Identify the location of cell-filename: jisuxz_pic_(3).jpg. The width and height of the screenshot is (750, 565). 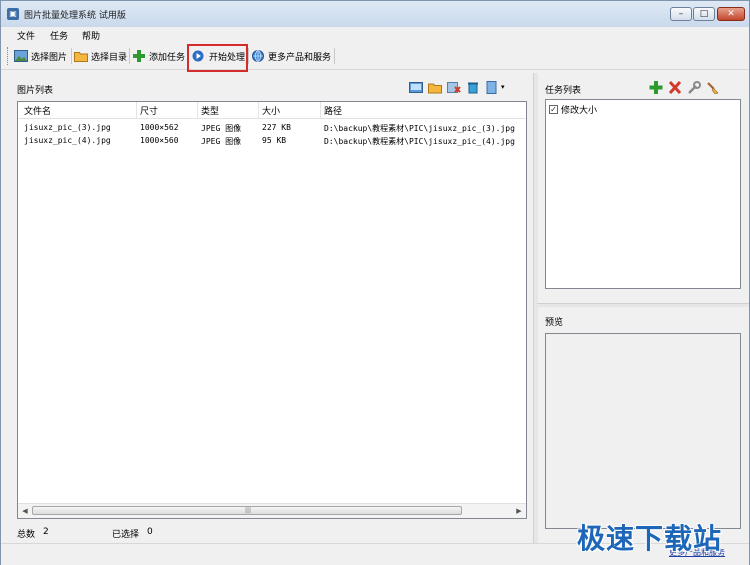
(67, 127).